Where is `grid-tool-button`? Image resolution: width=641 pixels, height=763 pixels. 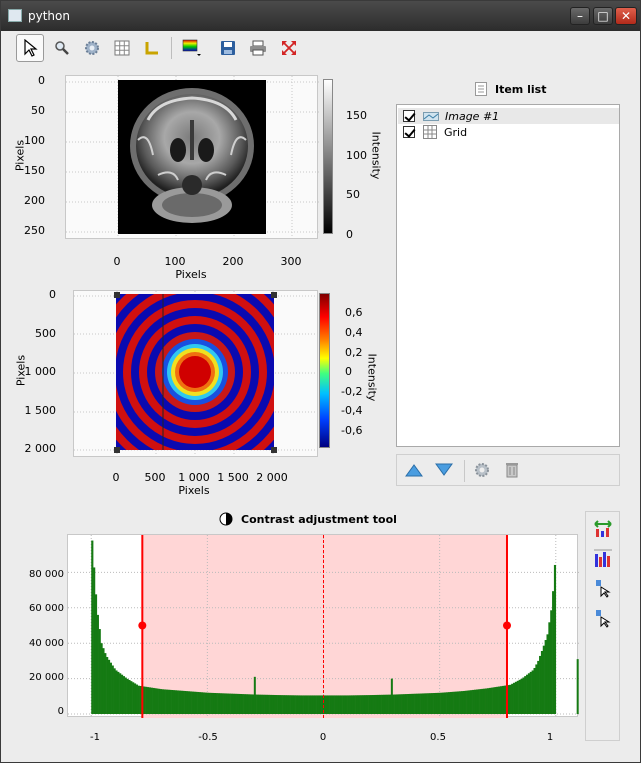 grid-tool-button is located at coordinates (122, 48).